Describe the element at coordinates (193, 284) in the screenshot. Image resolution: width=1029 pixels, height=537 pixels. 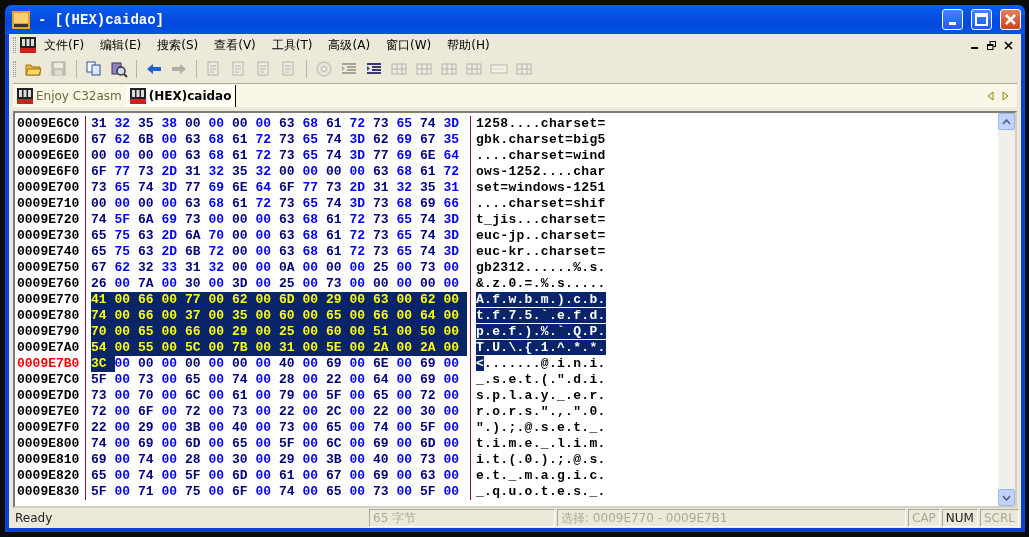
I see `hex-byte: 30` at that location.